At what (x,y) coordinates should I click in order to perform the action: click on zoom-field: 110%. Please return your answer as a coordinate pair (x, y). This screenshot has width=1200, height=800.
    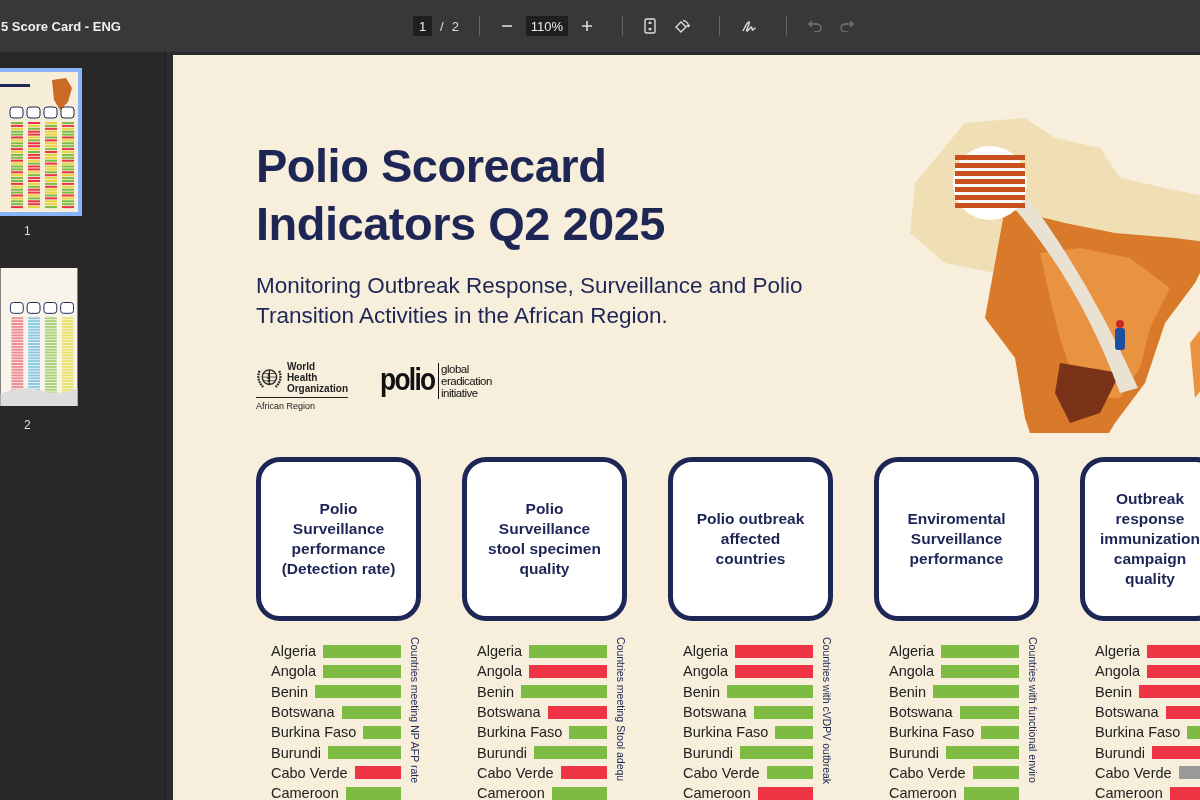
    Looking at the image, I should click on (546, 26).